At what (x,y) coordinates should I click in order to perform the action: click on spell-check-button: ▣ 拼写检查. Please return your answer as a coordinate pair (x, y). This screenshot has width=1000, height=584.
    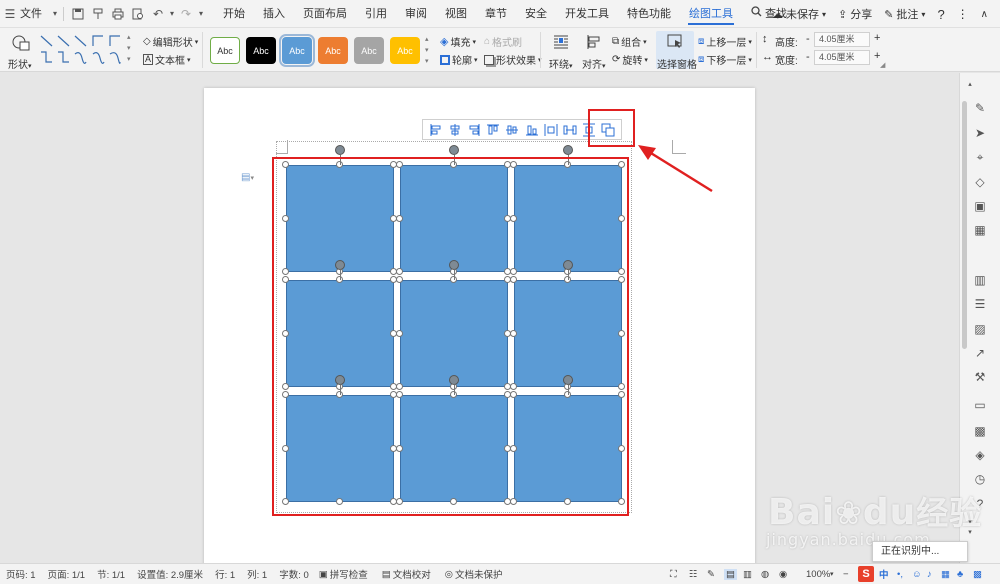
    Looking at the image, I should click on (343, 574).